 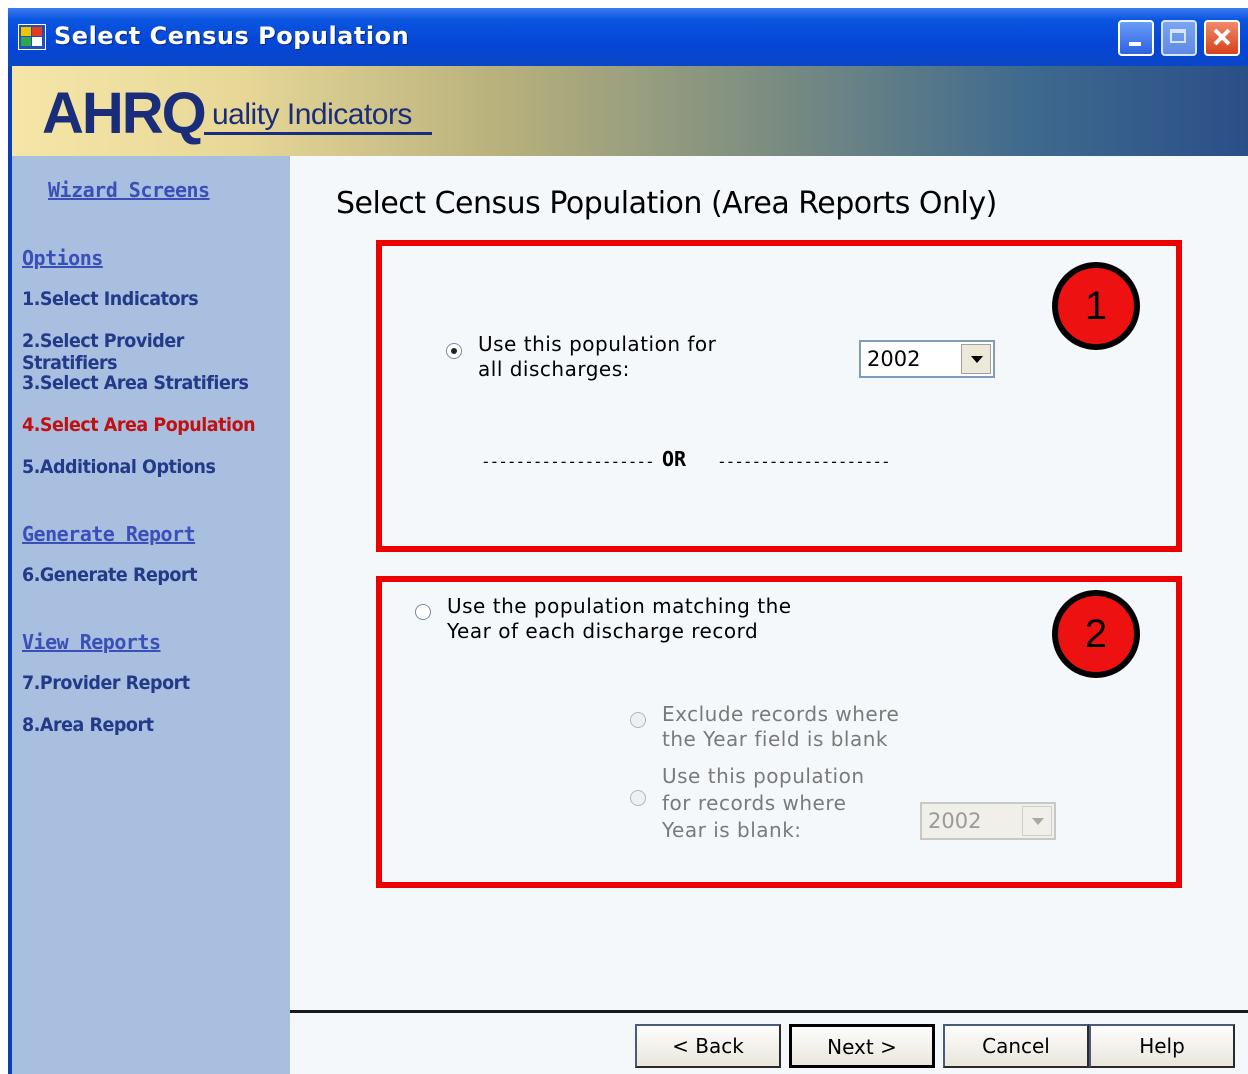 What do you see at coordinates (927, 359) in the screenshot?
I see `population-year-select: 2002` at bounding box center [927, 359].